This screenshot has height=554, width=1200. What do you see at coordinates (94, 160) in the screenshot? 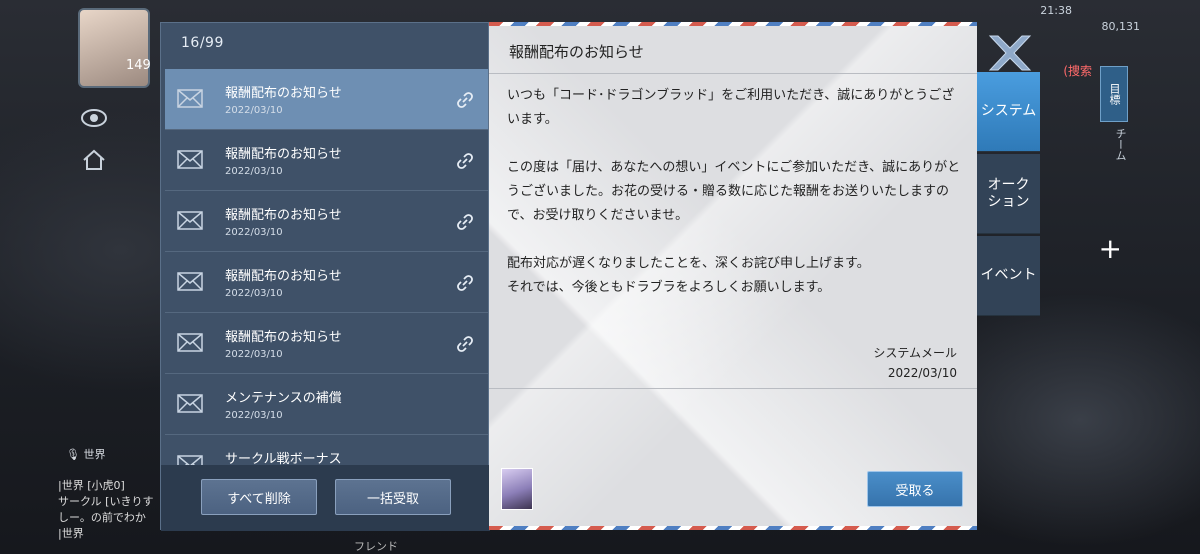
I see `home-icon` at bounding box center [94, 160].